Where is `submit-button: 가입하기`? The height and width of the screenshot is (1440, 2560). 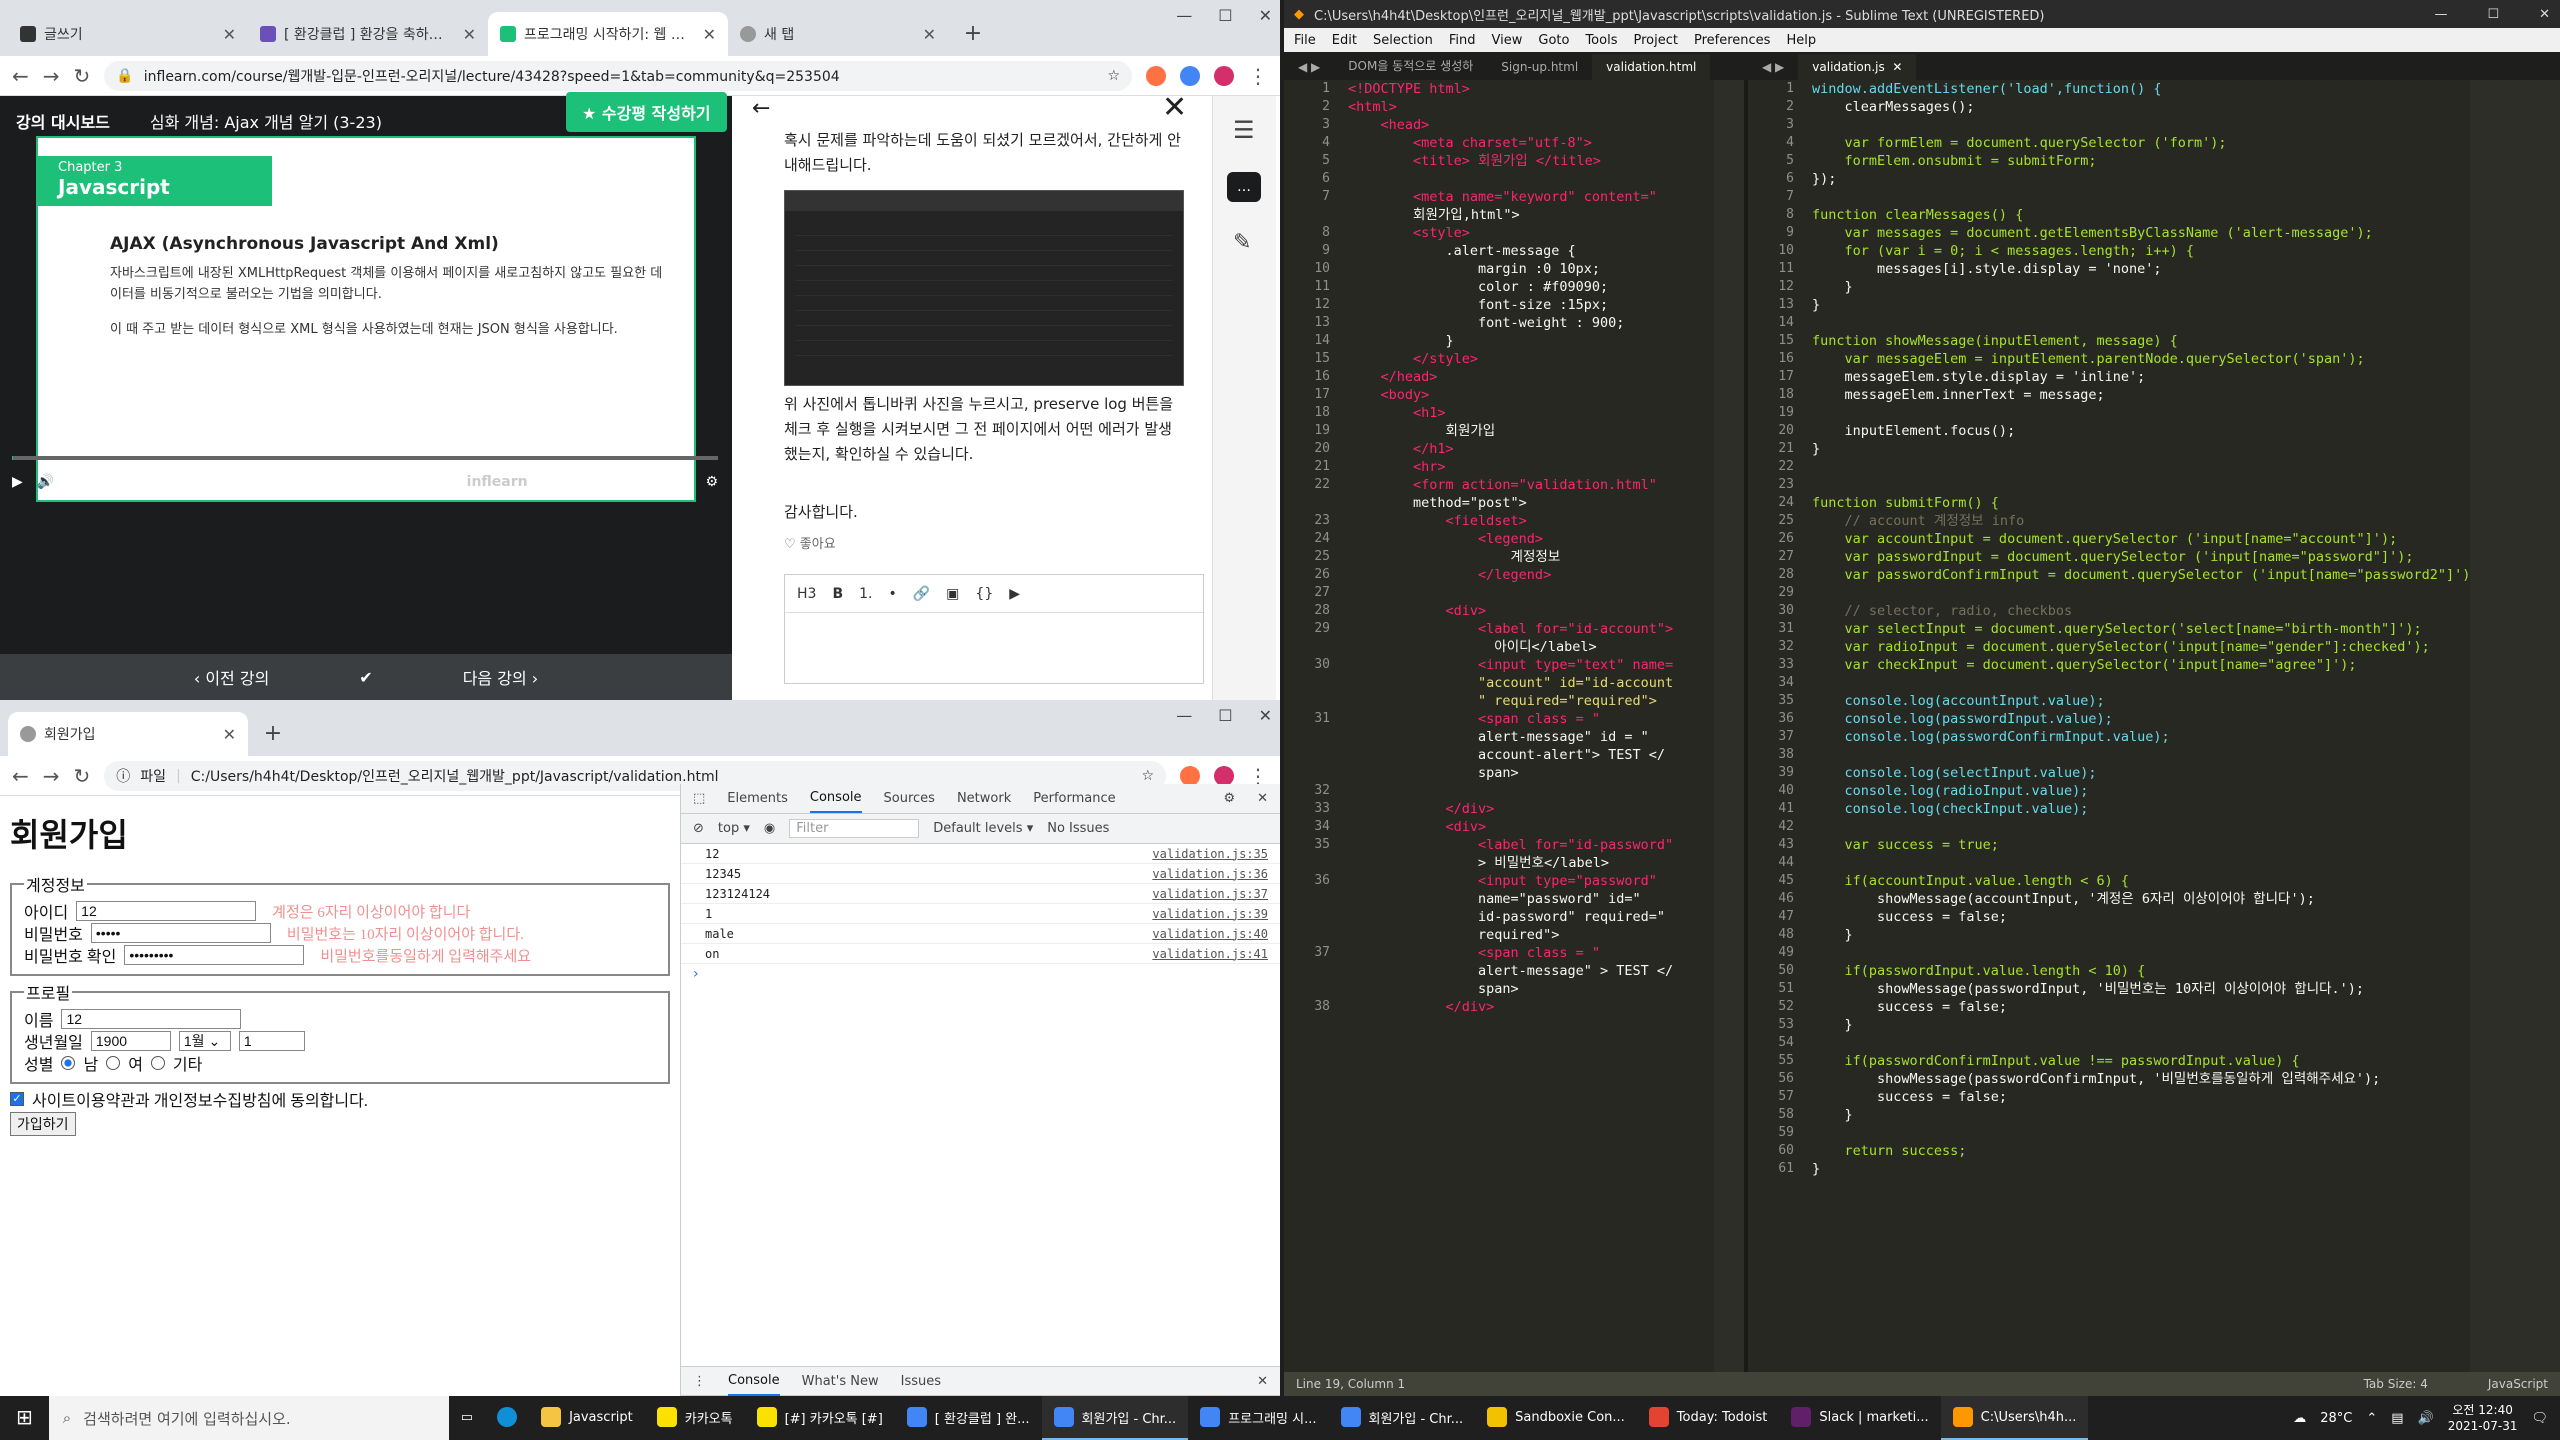
submit-button: 가입하기 is located at coordinates (43, 1124).